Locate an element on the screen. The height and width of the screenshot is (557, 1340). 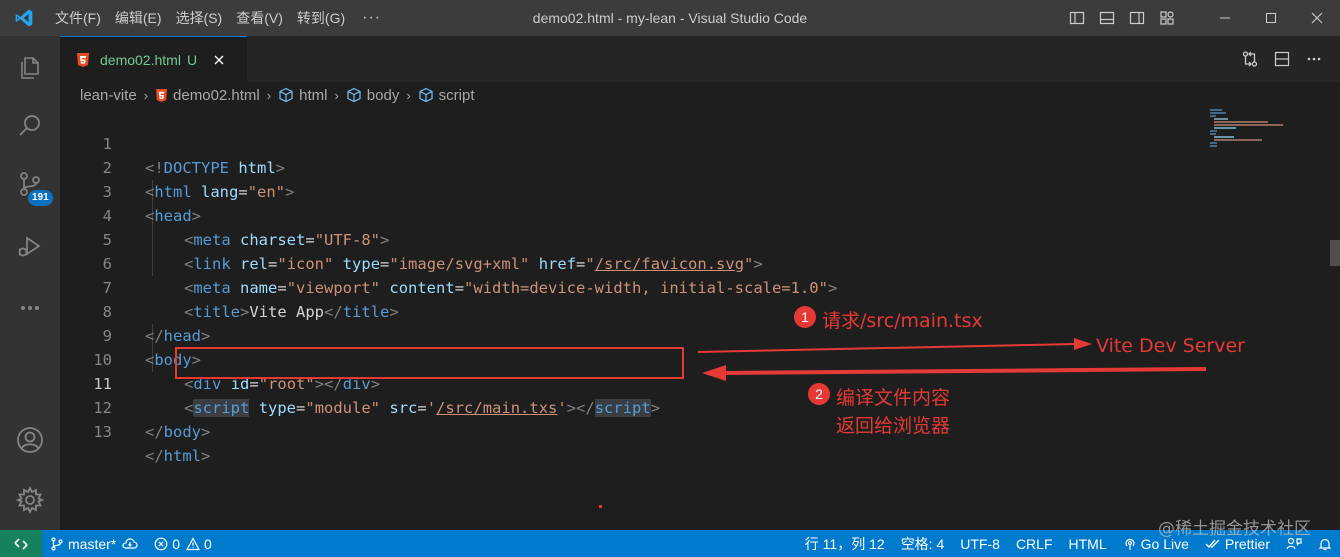
language-mode: HTML is located at coordinates (1088, 543).